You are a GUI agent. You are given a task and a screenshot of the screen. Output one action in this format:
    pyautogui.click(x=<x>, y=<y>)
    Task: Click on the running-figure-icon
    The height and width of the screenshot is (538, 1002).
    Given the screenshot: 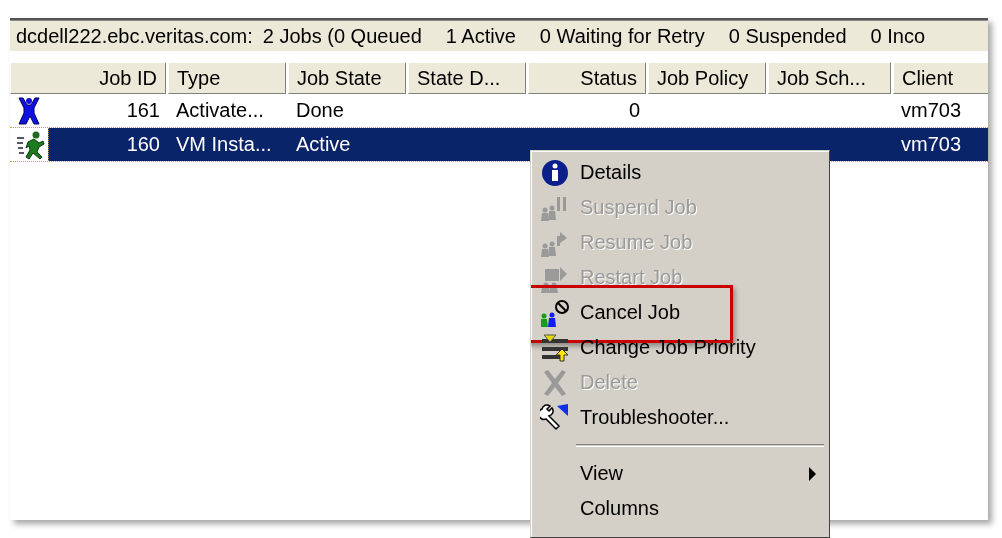 What is the action you would take?
    pyautogui.click(x=31, y=145)
    